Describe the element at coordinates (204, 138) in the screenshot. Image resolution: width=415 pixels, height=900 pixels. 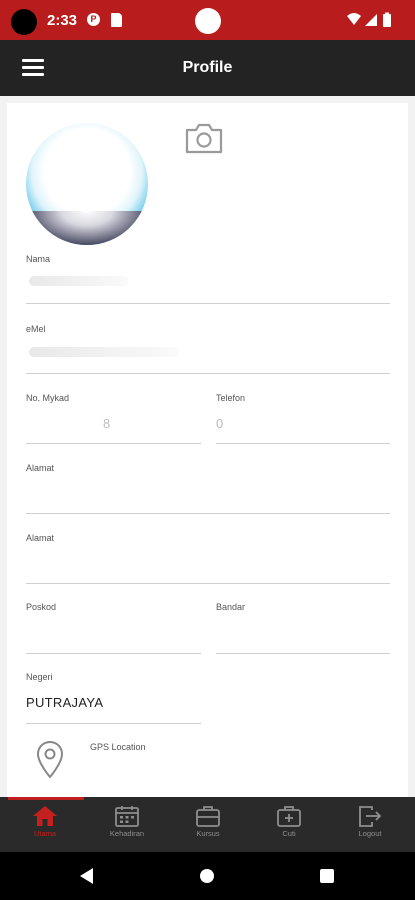
I see `camera-icon` at that location.